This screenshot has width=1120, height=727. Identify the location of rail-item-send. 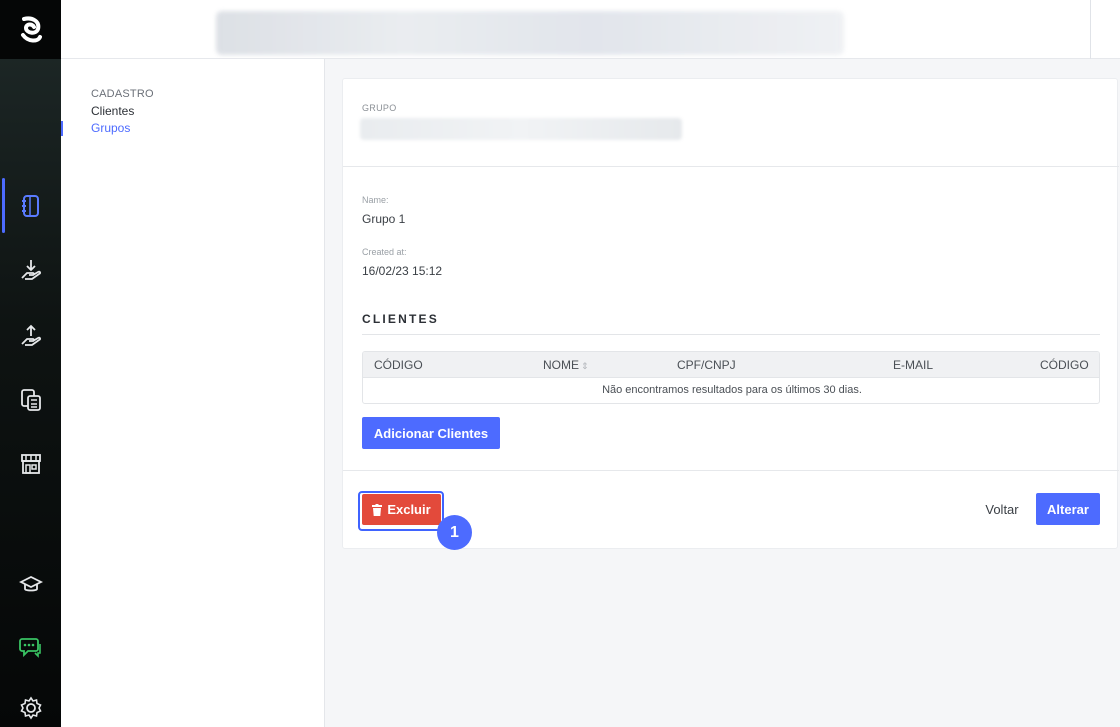
(30, 336).